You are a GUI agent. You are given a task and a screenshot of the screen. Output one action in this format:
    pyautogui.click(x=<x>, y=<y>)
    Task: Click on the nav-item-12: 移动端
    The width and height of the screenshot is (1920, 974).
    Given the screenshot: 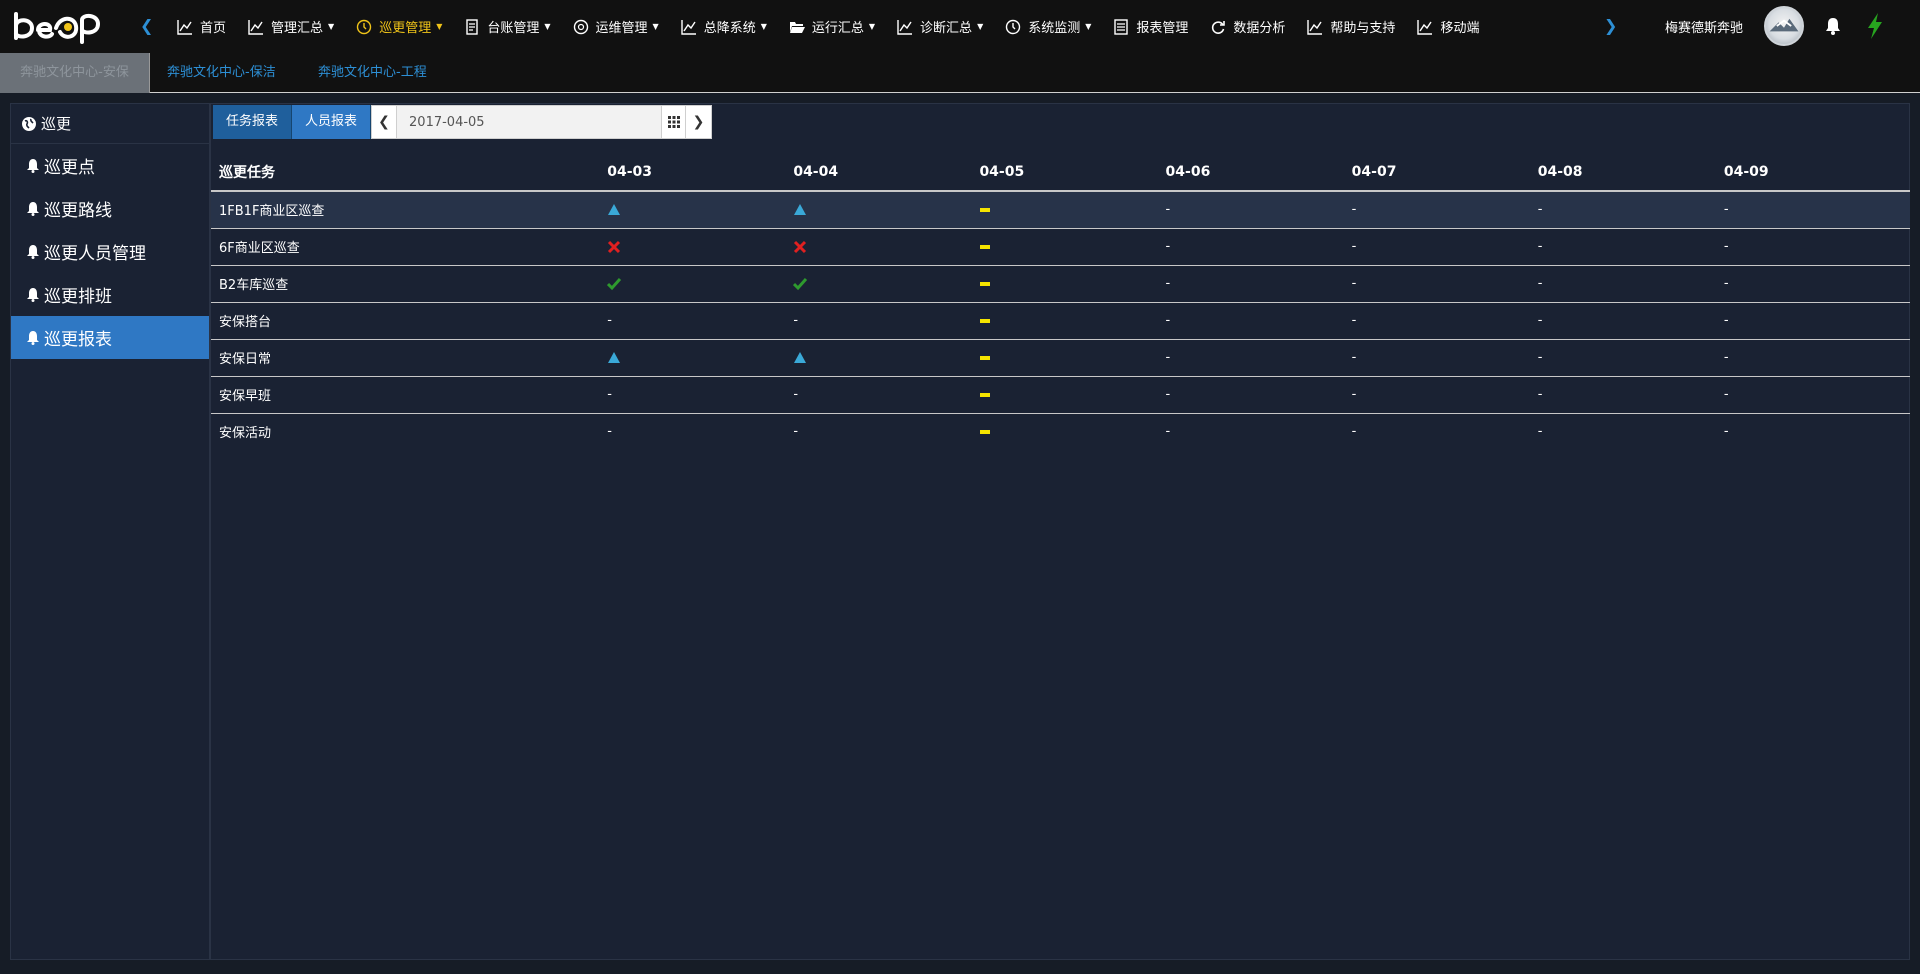 What is the action you would take?
    pyautogui.click(x=1448, y=26)
    